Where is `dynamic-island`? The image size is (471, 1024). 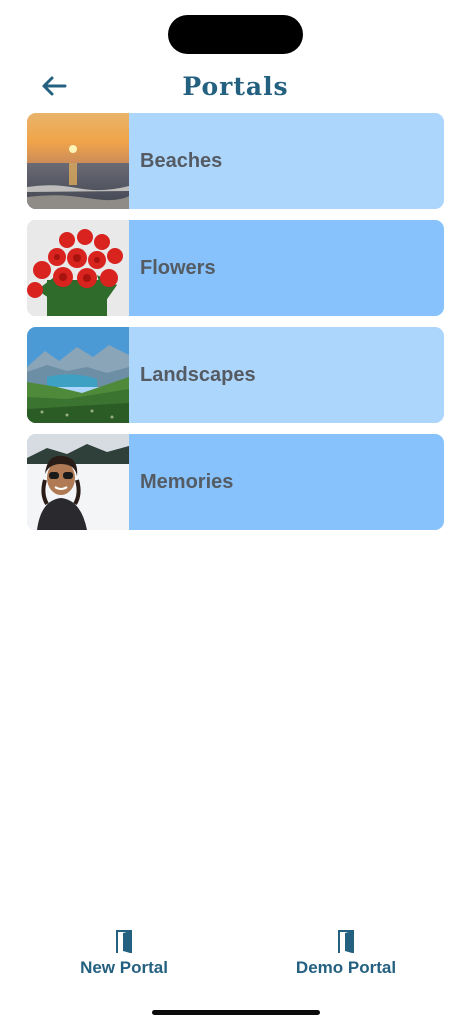 dynamic-island is located at coordinates (235, 34).